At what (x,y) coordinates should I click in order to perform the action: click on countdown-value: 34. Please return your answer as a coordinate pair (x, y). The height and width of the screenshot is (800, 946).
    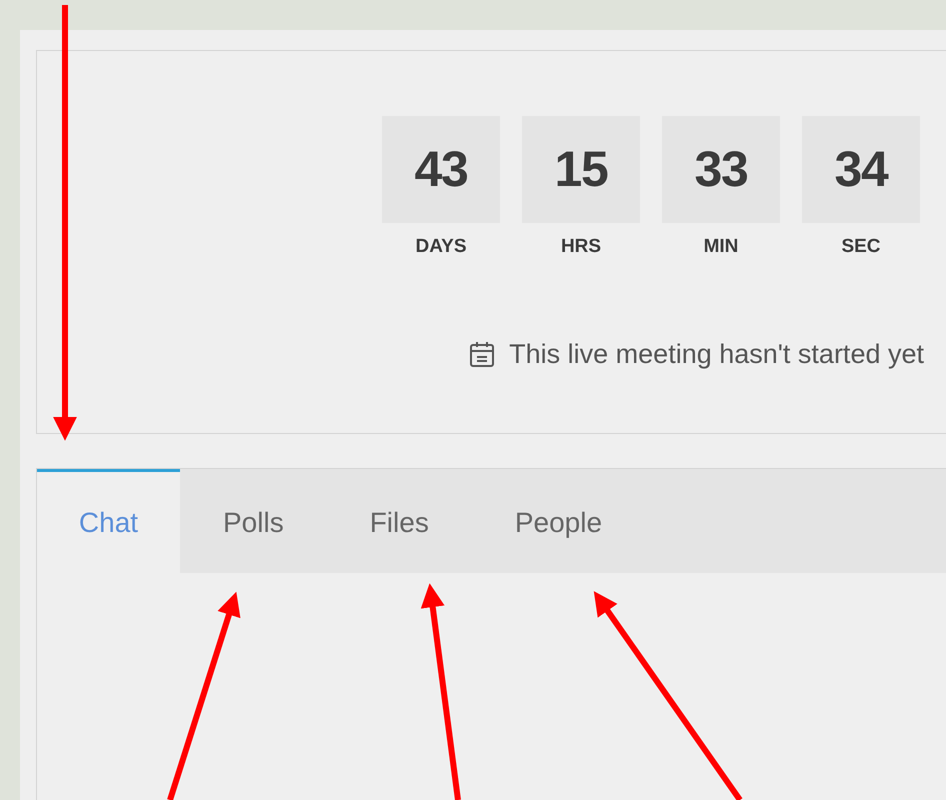
    Looking at the image, I should click on (861, 169).